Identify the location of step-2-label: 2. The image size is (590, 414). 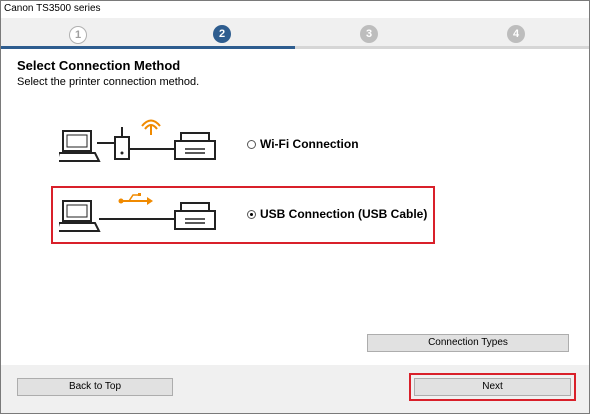
(222, 34).